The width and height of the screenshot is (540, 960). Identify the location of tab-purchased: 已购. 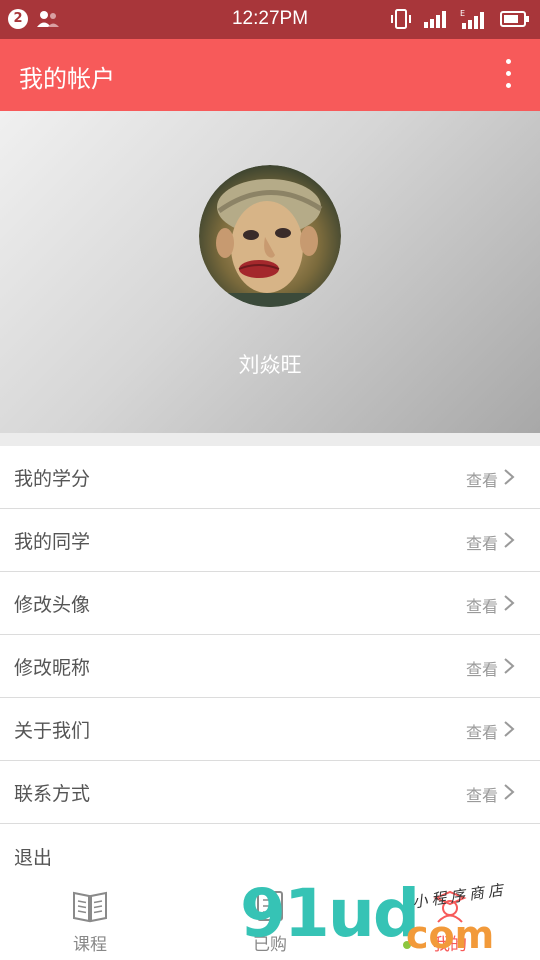
(270, 919).